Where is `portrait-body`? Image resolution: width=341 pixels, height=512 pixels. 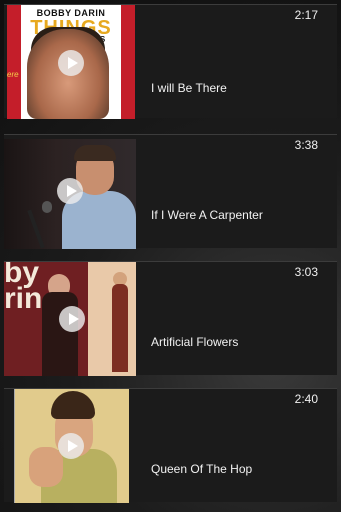 portrait-body is located at coordinates (60, 334).